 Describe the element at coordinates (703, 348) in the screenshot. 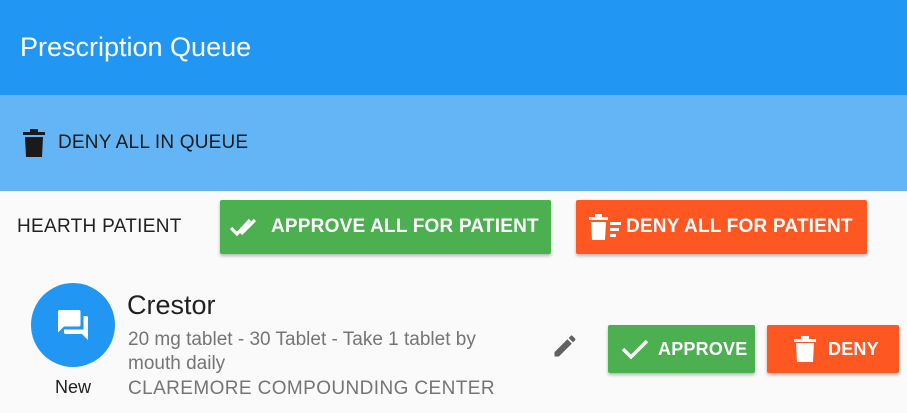

I see `approve-label: APPROVE` at that location.